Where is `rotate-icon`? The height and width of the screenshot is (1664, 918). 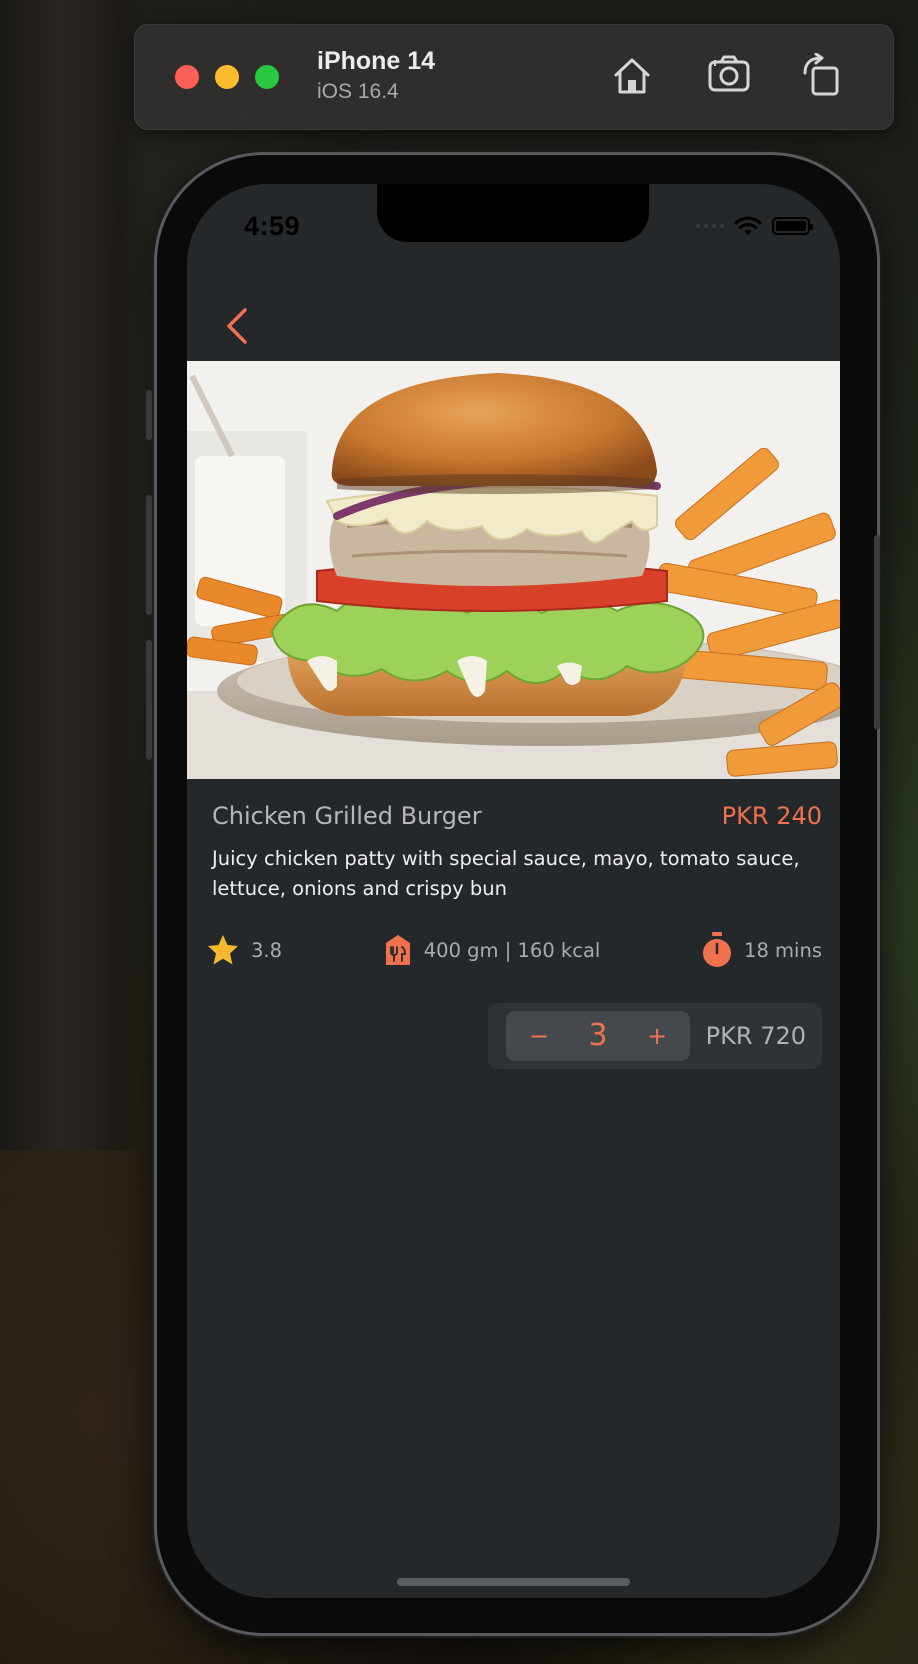
rotate-icon is located at coordinates (822, 75).